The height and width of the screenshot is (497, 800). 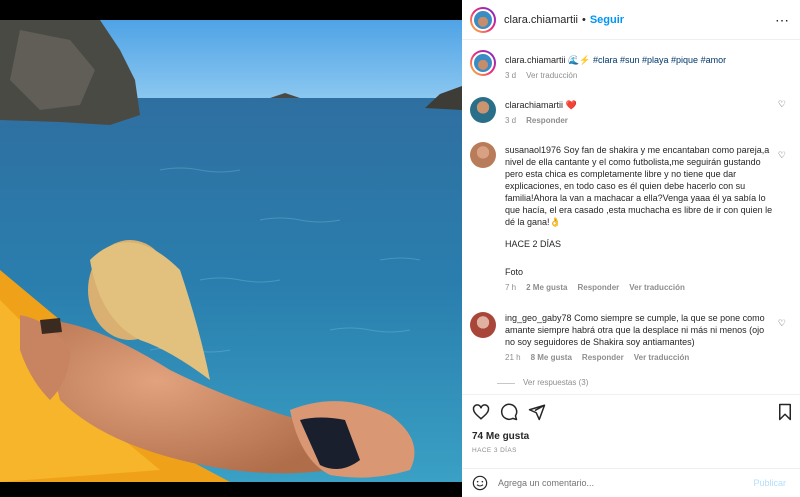 I want to click on caption-time: 3 d, so click(x=511, y=75).